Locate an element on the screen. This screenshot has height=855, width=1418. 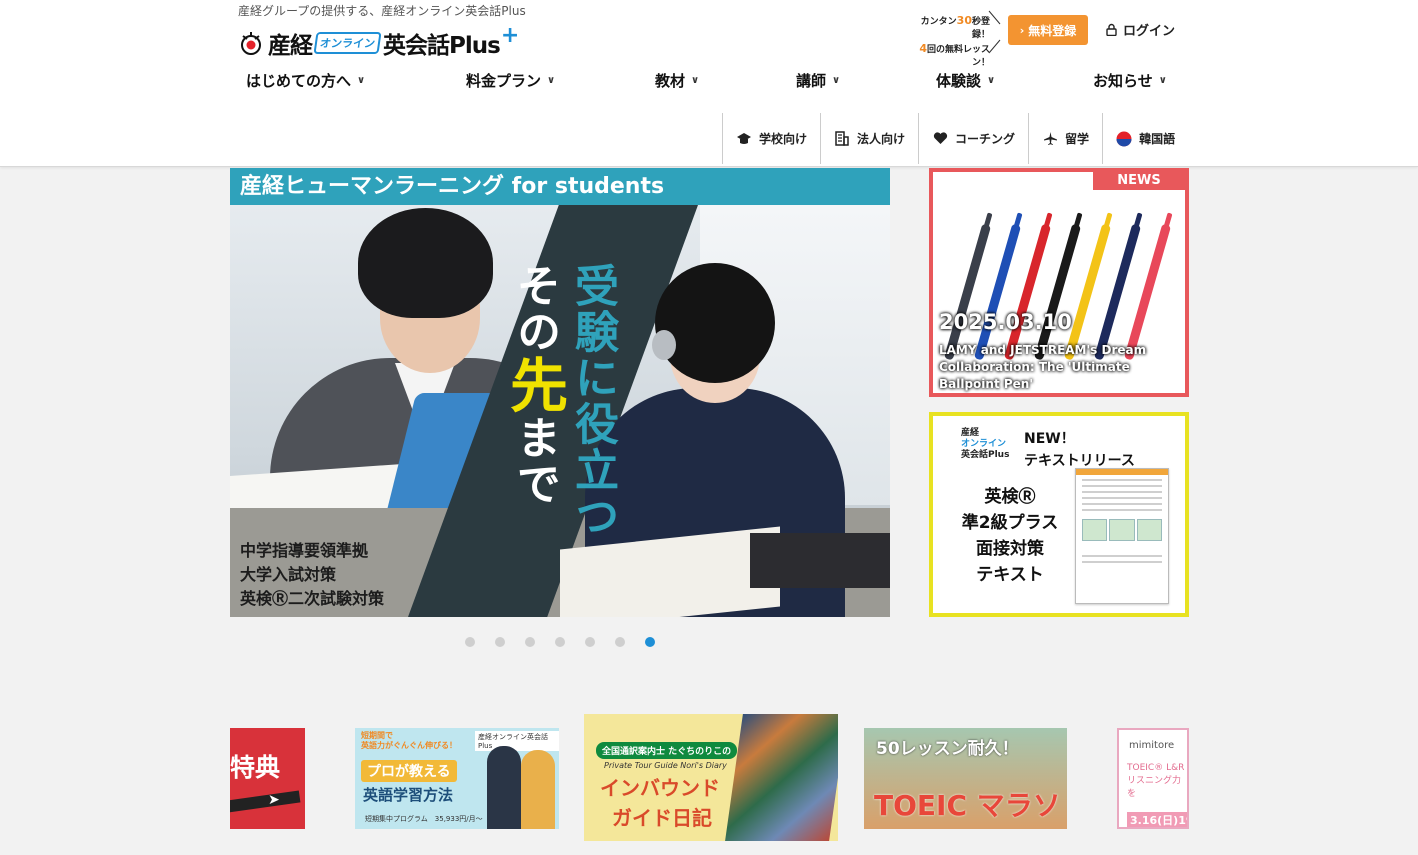
banner-ribbon: 全国通訳案内士 たぐちのりこの is located at coordinates (667, 750).